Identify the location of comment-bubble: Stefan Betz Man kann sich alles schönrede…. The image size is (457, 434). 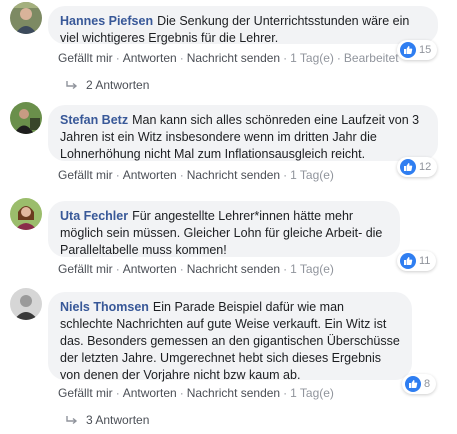
(243, 133).